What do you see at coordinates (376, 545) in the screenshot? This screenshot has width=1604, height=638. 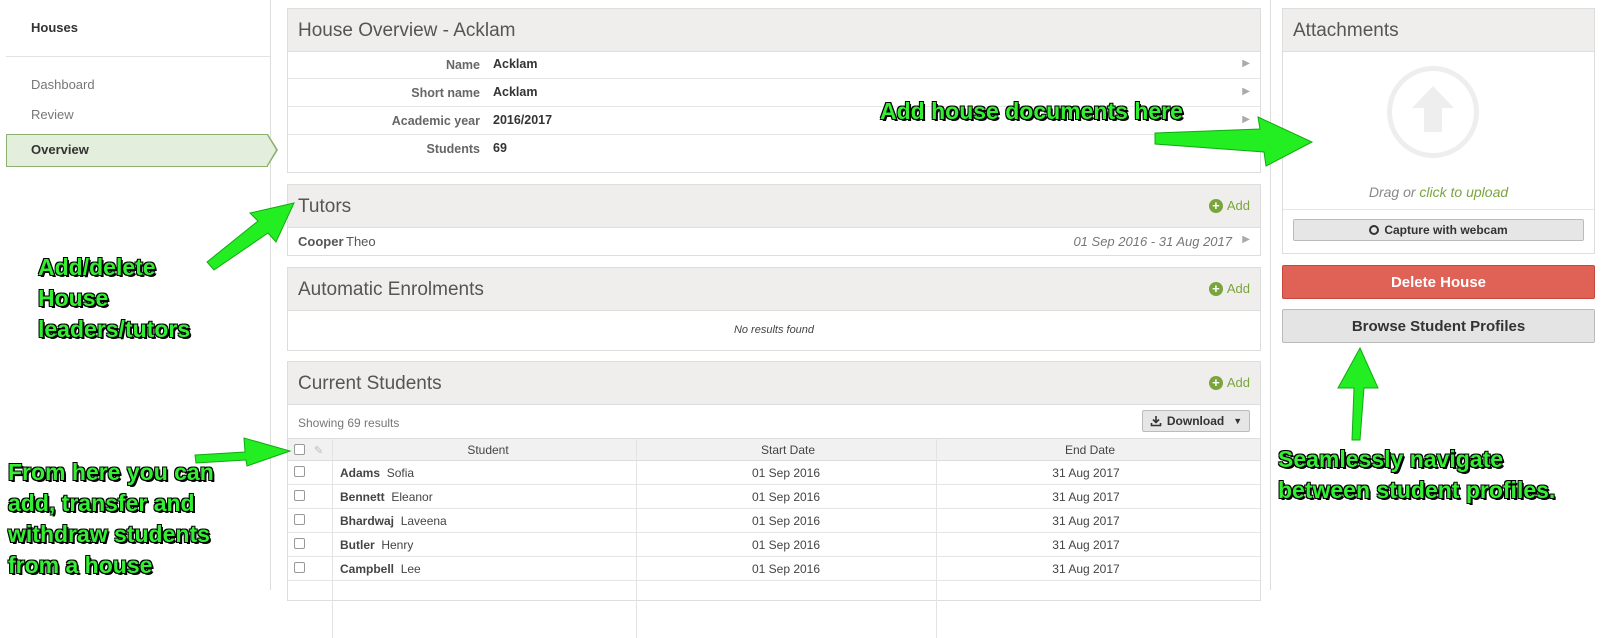 I see `student-name: Butler Henry` at bounding box center [376, 545].